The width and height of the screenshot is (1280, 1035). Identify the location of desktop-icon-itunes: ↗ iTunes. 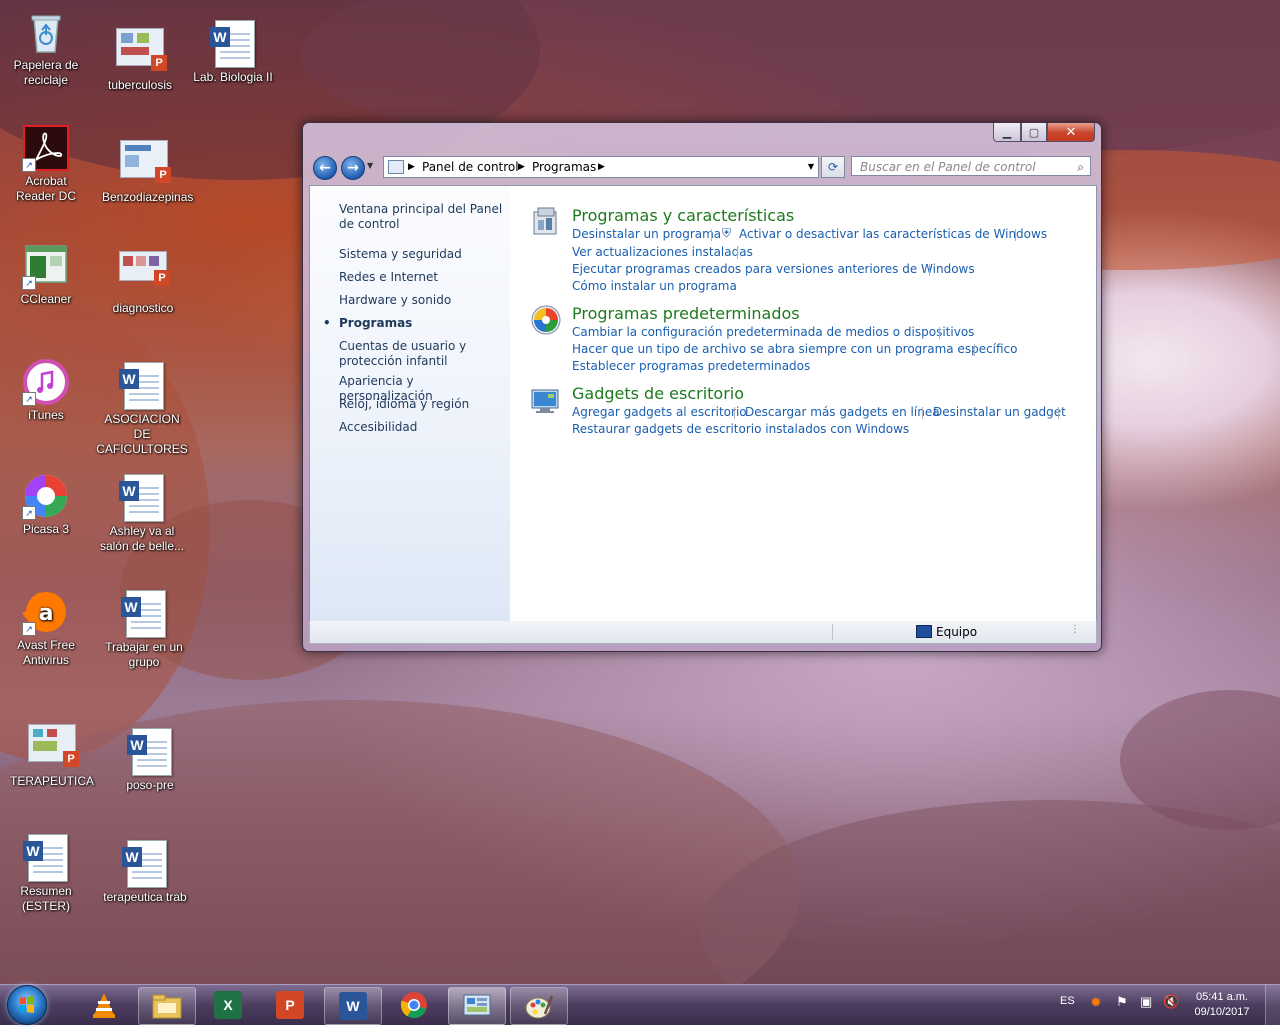
(46, 390).